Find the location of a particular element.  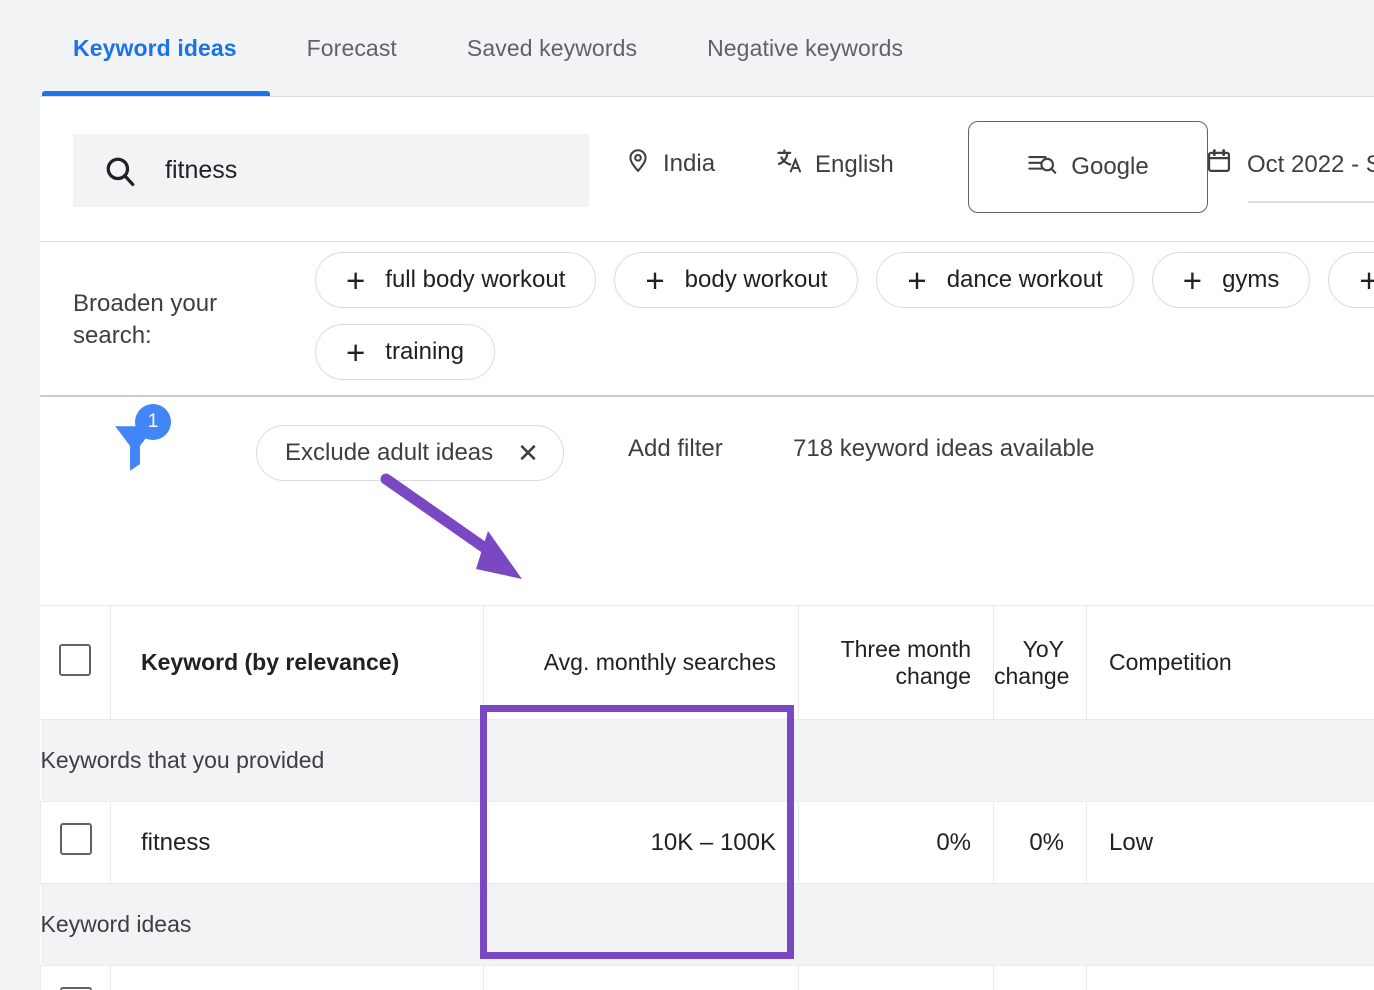

tab-label: Saved keywords is located at coordinates (552, 48).